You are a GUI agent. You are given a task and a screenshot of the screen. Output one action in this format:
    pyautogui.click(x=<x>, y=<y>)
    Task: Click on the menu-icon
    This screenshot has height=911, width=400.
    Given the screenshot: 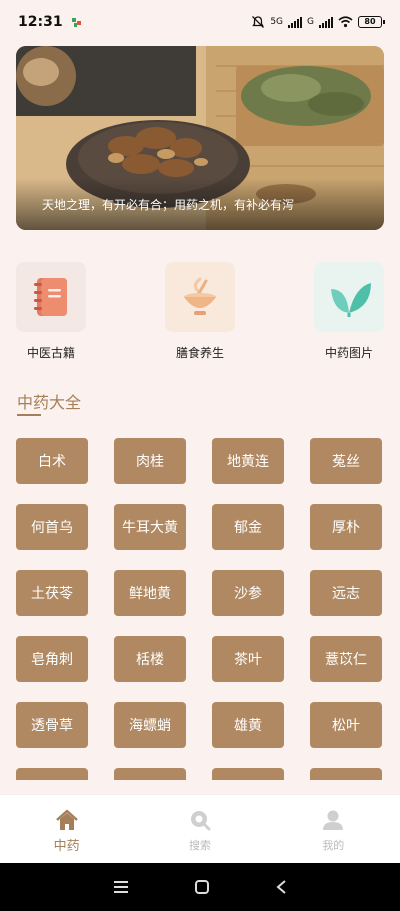 What is the action you would take?
    pyautogui.click(x=121, y=887)
    